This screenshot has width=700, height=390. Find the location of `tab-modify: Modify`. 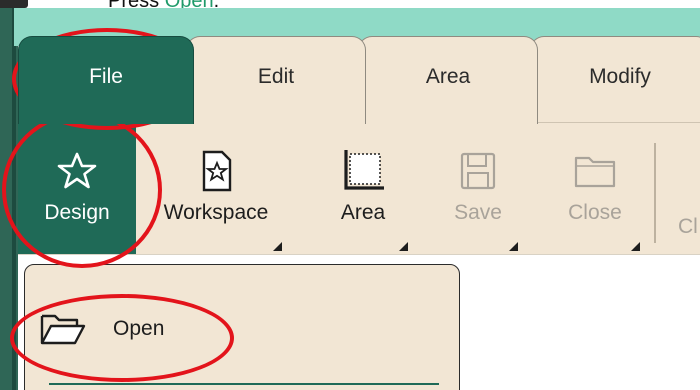

tab-modify: Modify is located at coordinates (615, 80).